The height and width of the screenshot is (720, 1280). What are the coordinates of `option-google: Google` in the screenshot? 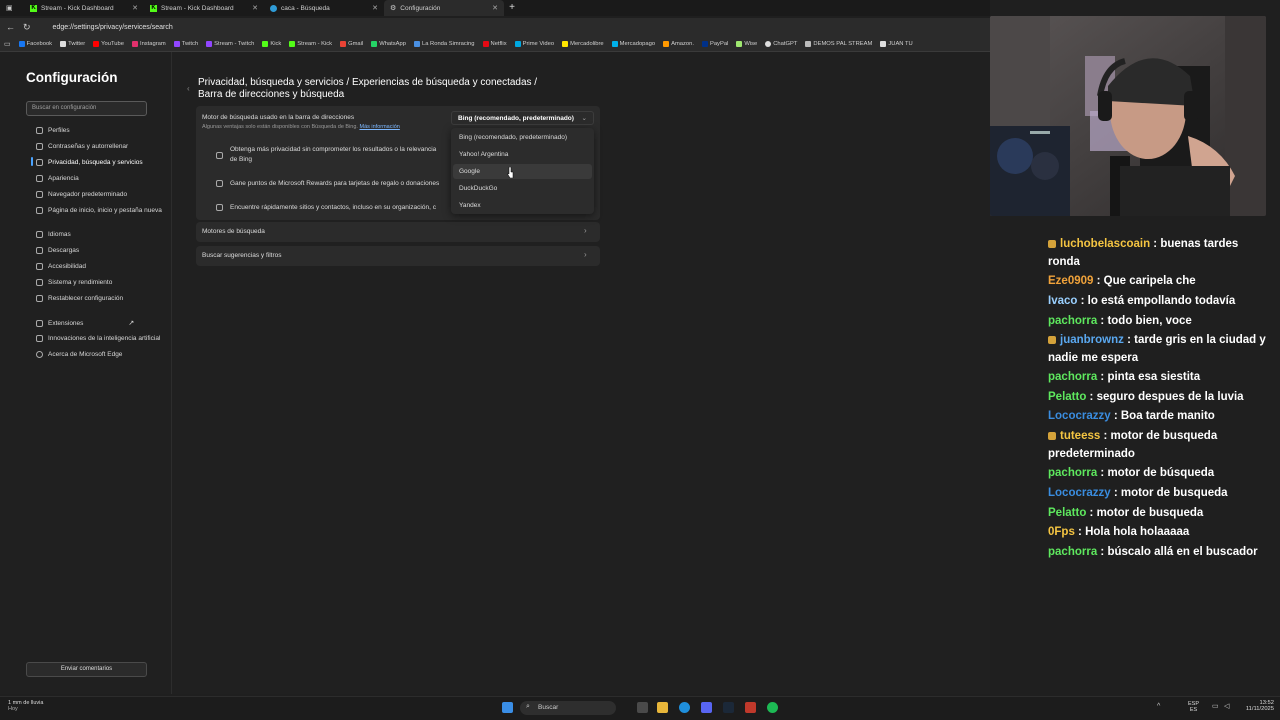 It's located at (522, 171).